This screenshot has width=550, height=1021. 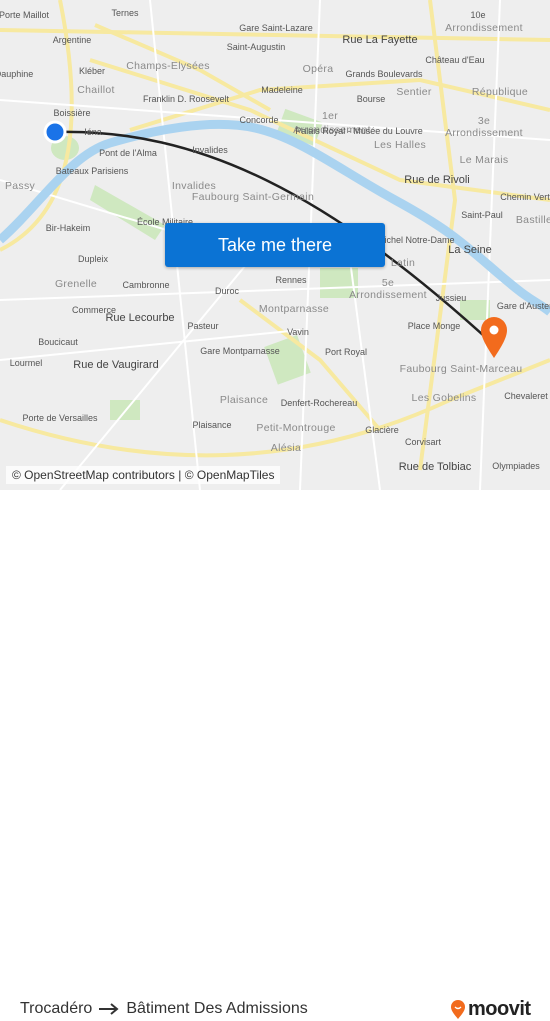 What do you see at coordinates (227, 291) in the screenshot?
I see `map-label: Duroc` at bounding box center [227, 291].